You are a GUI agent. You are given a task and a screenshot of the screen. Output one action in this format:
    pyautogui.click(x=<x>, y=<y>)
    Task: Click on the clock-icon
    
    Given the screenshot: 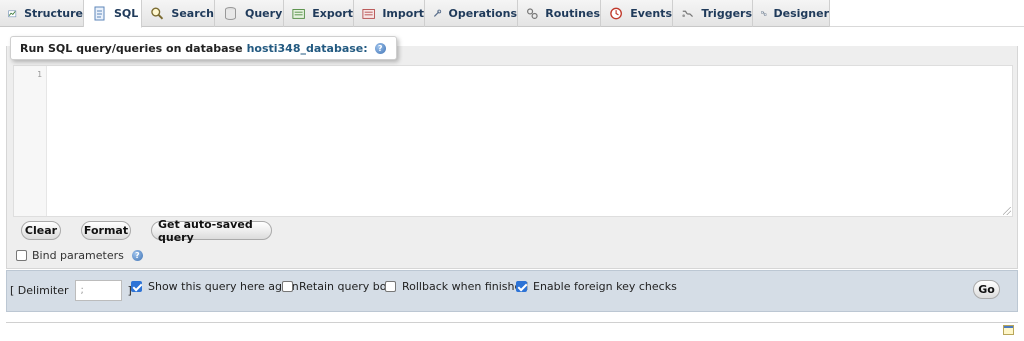 What is the action you would take?
    pyautogui.click(x=616, y=13)
    